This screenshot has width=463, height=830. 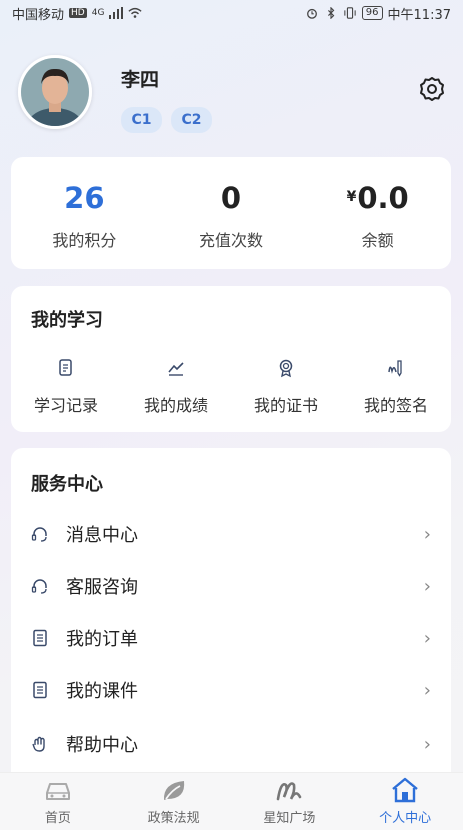 What do you see at coordinates (350, 13) in the screenshot?
I see `vibrate-icon` at bounding box center [350, 13].